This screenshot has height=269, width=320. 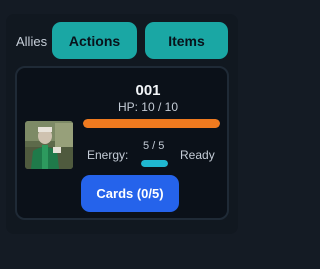 What do you see at coordinates (108, 155) in the screenshot?
I see `energy-label: Energy:` at bounding box center [108, 155].